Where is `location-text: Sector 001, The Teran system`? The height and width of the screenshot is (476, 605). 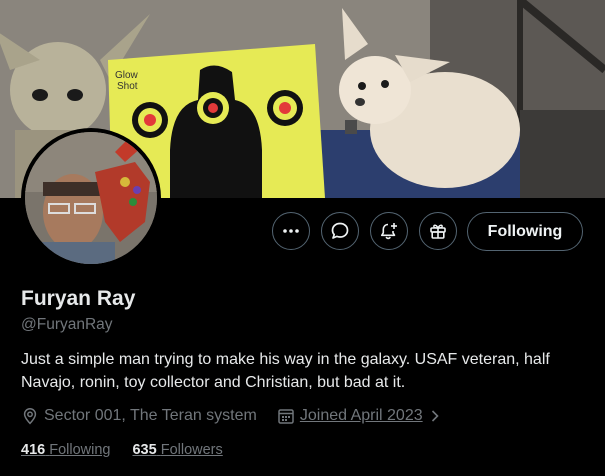
location-text: Sector 001, The Teran system is located at coordinates (150, 415).